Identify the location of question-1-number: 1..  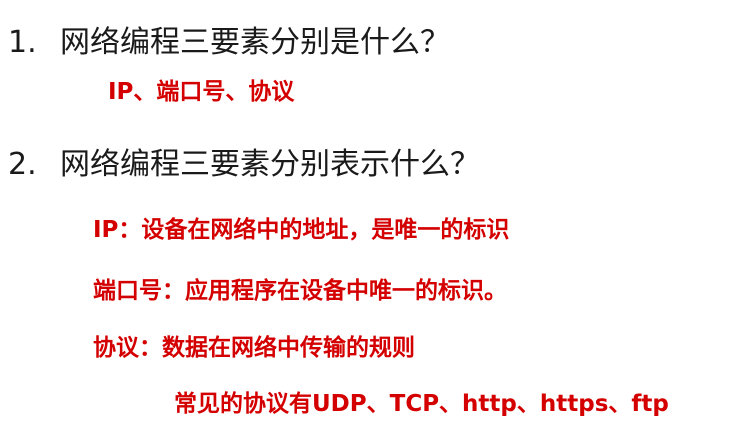
(22, 42).